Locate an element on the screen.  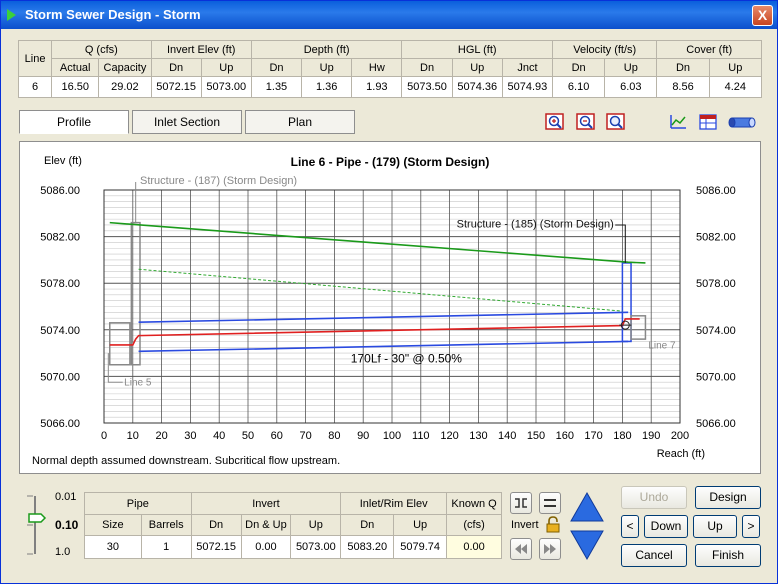
vertical-scale-slider: 0.01 0.10 1.0 is located at coordinates (51, 525).